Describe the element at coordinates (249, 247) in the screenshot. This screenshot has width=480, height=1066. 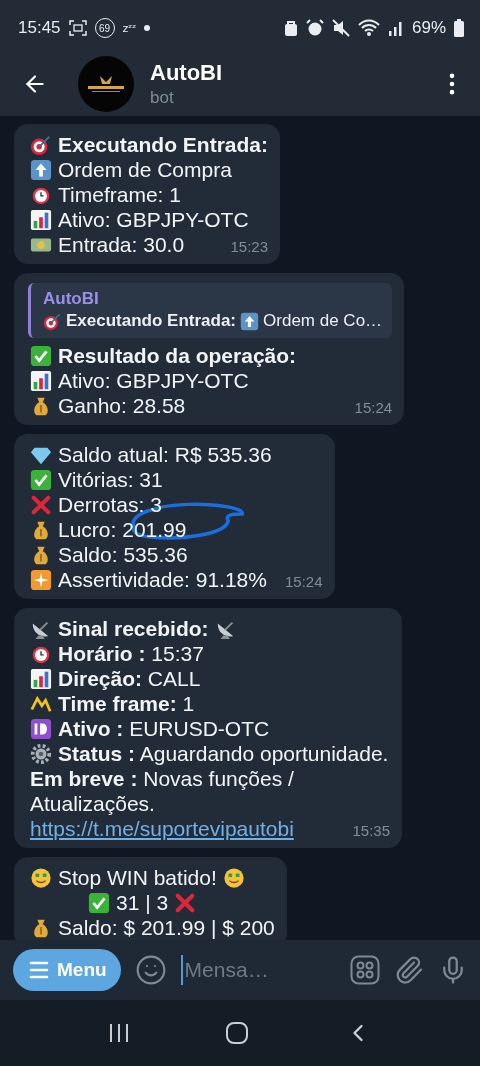
I see `message-time: 15:23` at that location.